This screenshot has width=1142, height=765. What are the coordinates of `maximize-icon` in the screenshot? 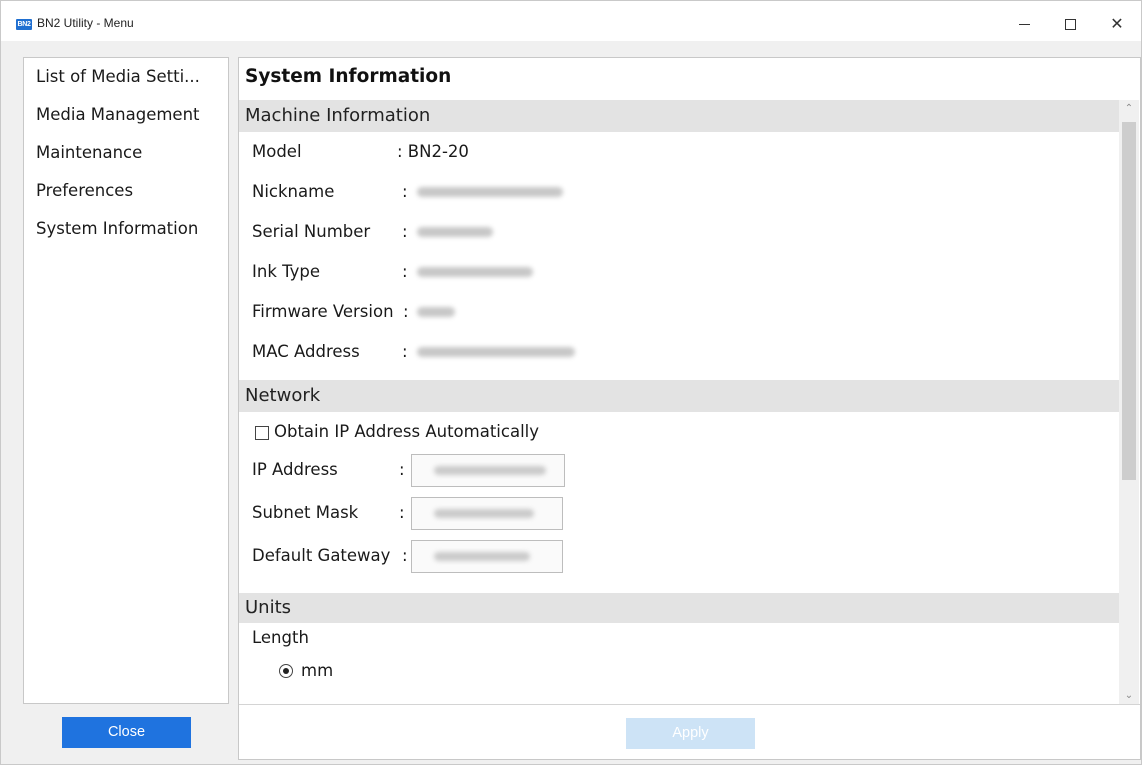 It's located at (1070, 24).